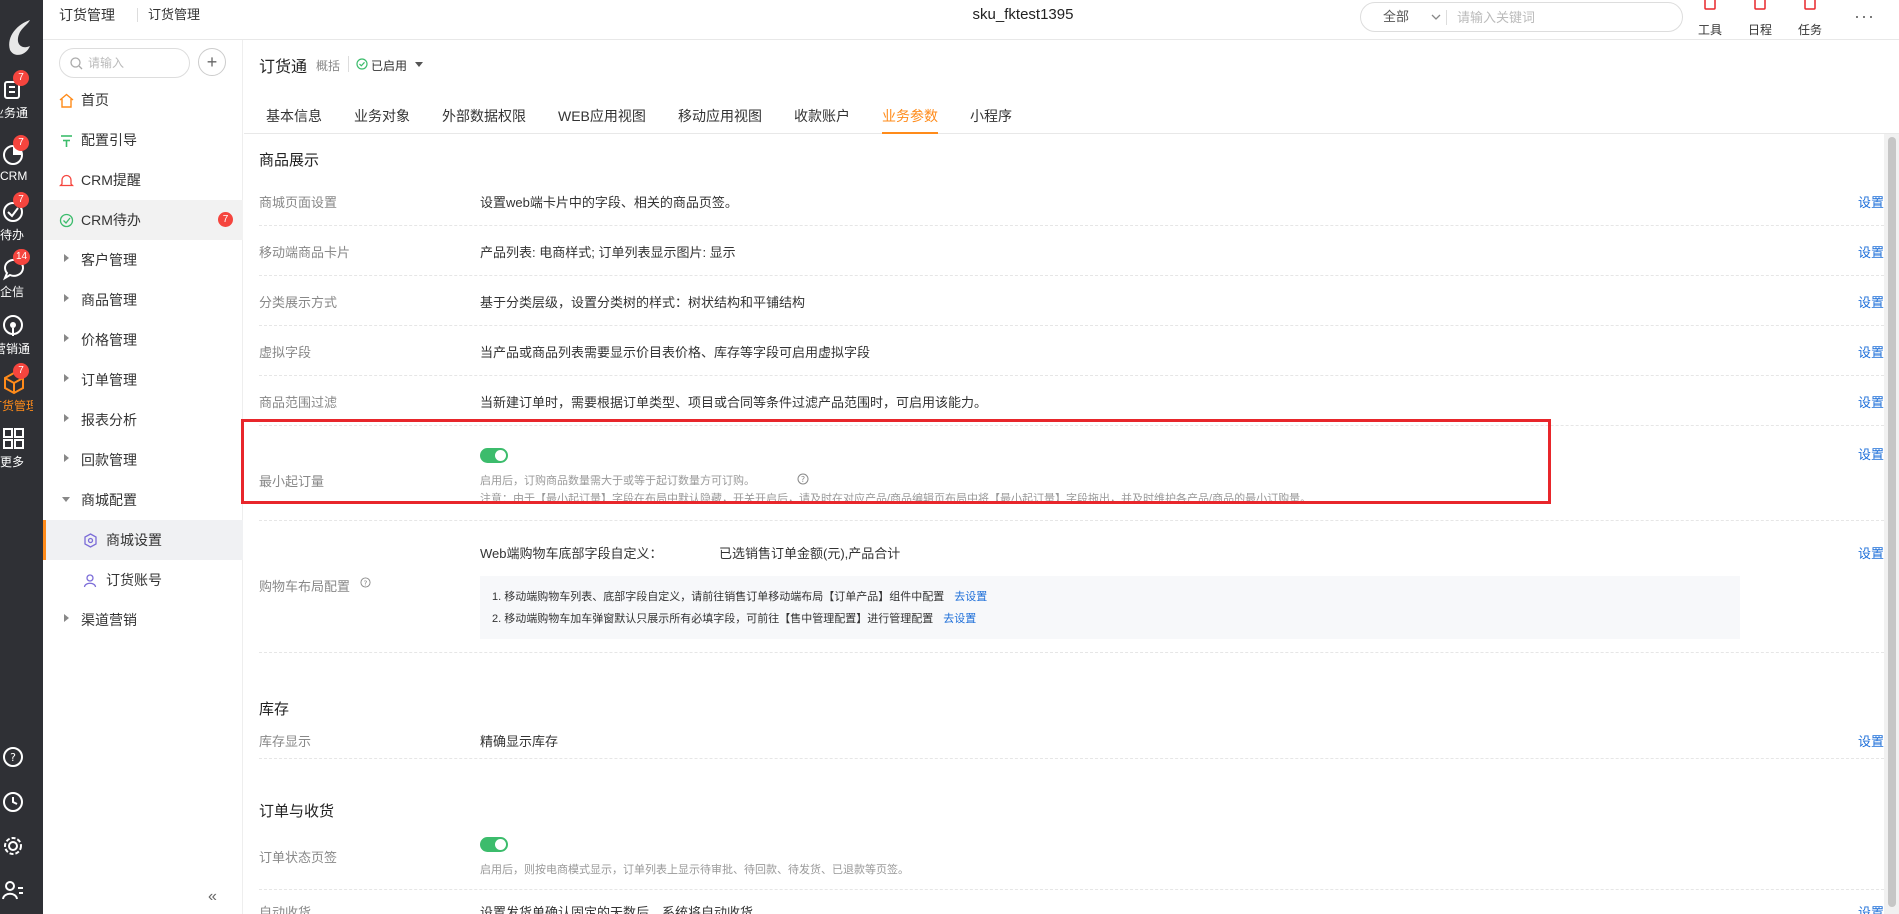  I want to click on row-desc: 产品列表: 电商样式; 订单列表显示图片: 显示, so click(608, 252).